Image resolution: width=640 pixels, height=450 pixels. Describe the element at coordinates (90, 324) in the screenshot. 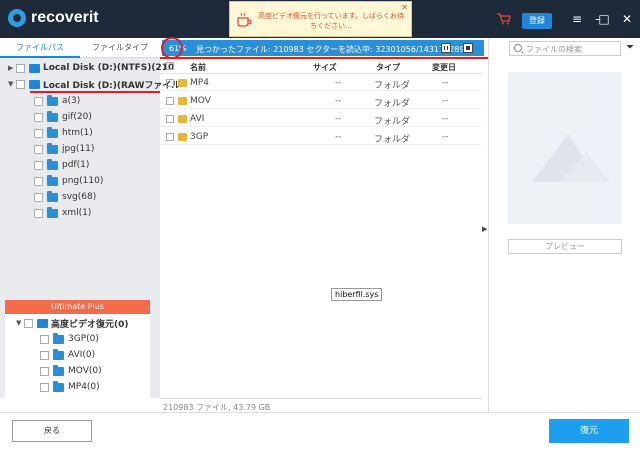

I see `advanced-video-label: 高度ビデオ復元(0)` at that location.